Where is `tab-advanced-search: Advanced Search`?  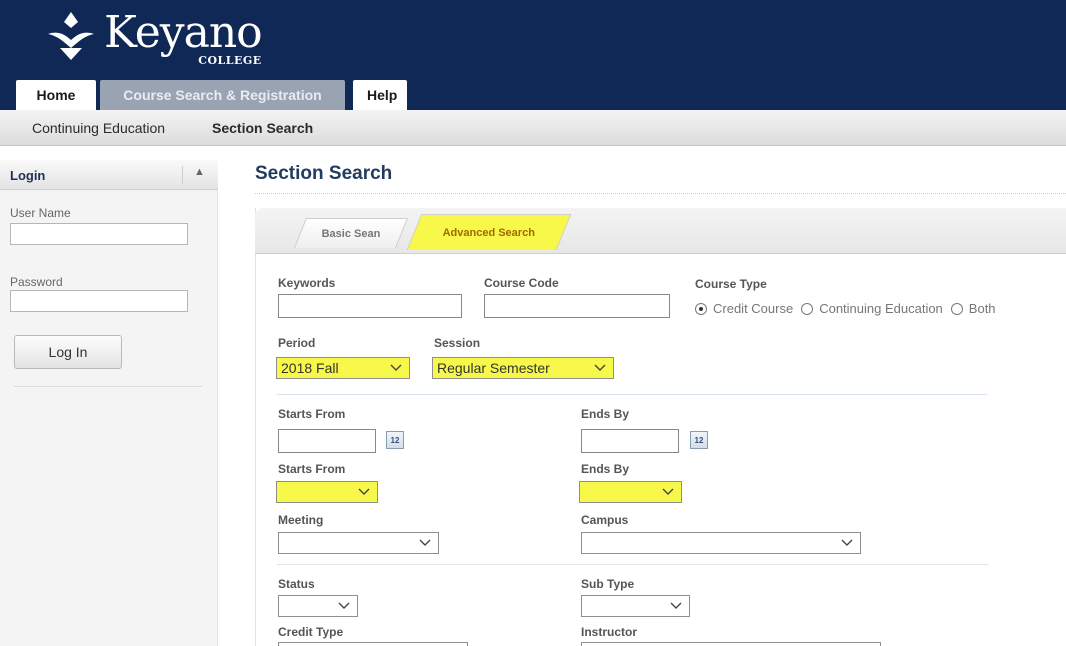
tab-advanced-search: Advanced Search is located at coordinates (489, 232).